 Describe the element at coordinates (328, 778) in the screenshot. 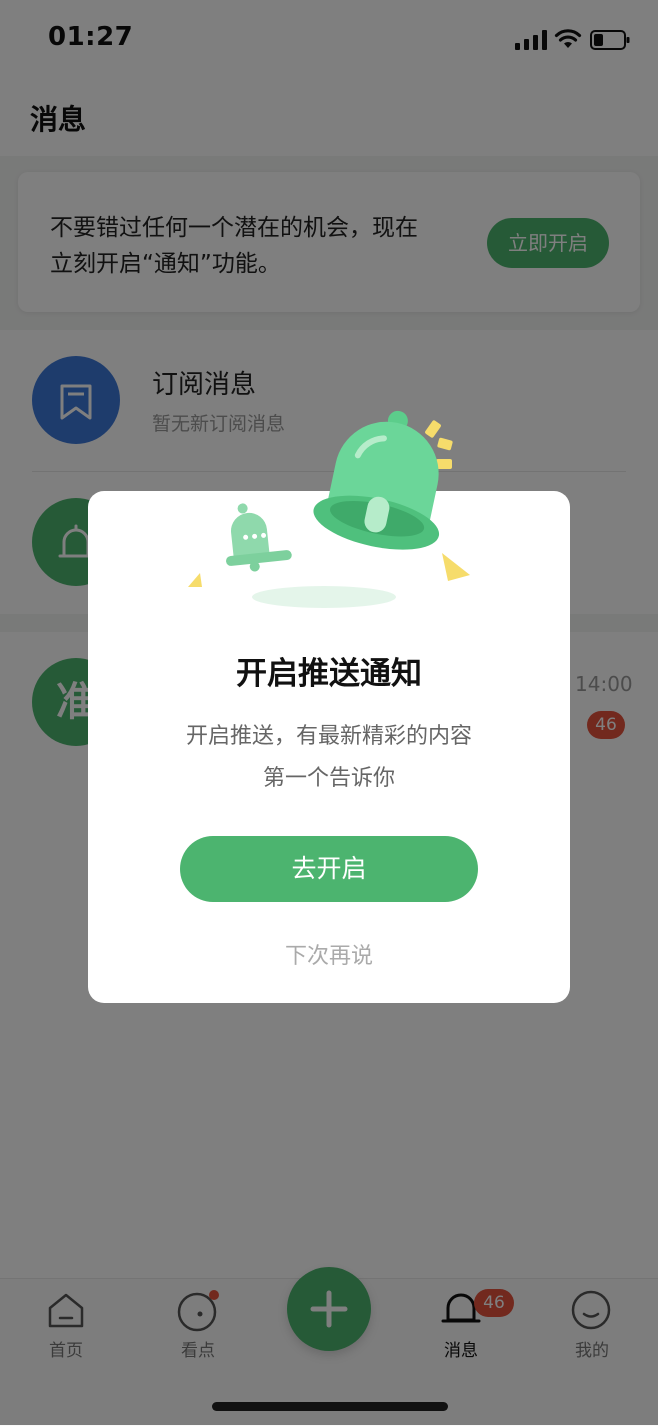

I see `dialog-description-line2: 第一个告诉你` at that location.